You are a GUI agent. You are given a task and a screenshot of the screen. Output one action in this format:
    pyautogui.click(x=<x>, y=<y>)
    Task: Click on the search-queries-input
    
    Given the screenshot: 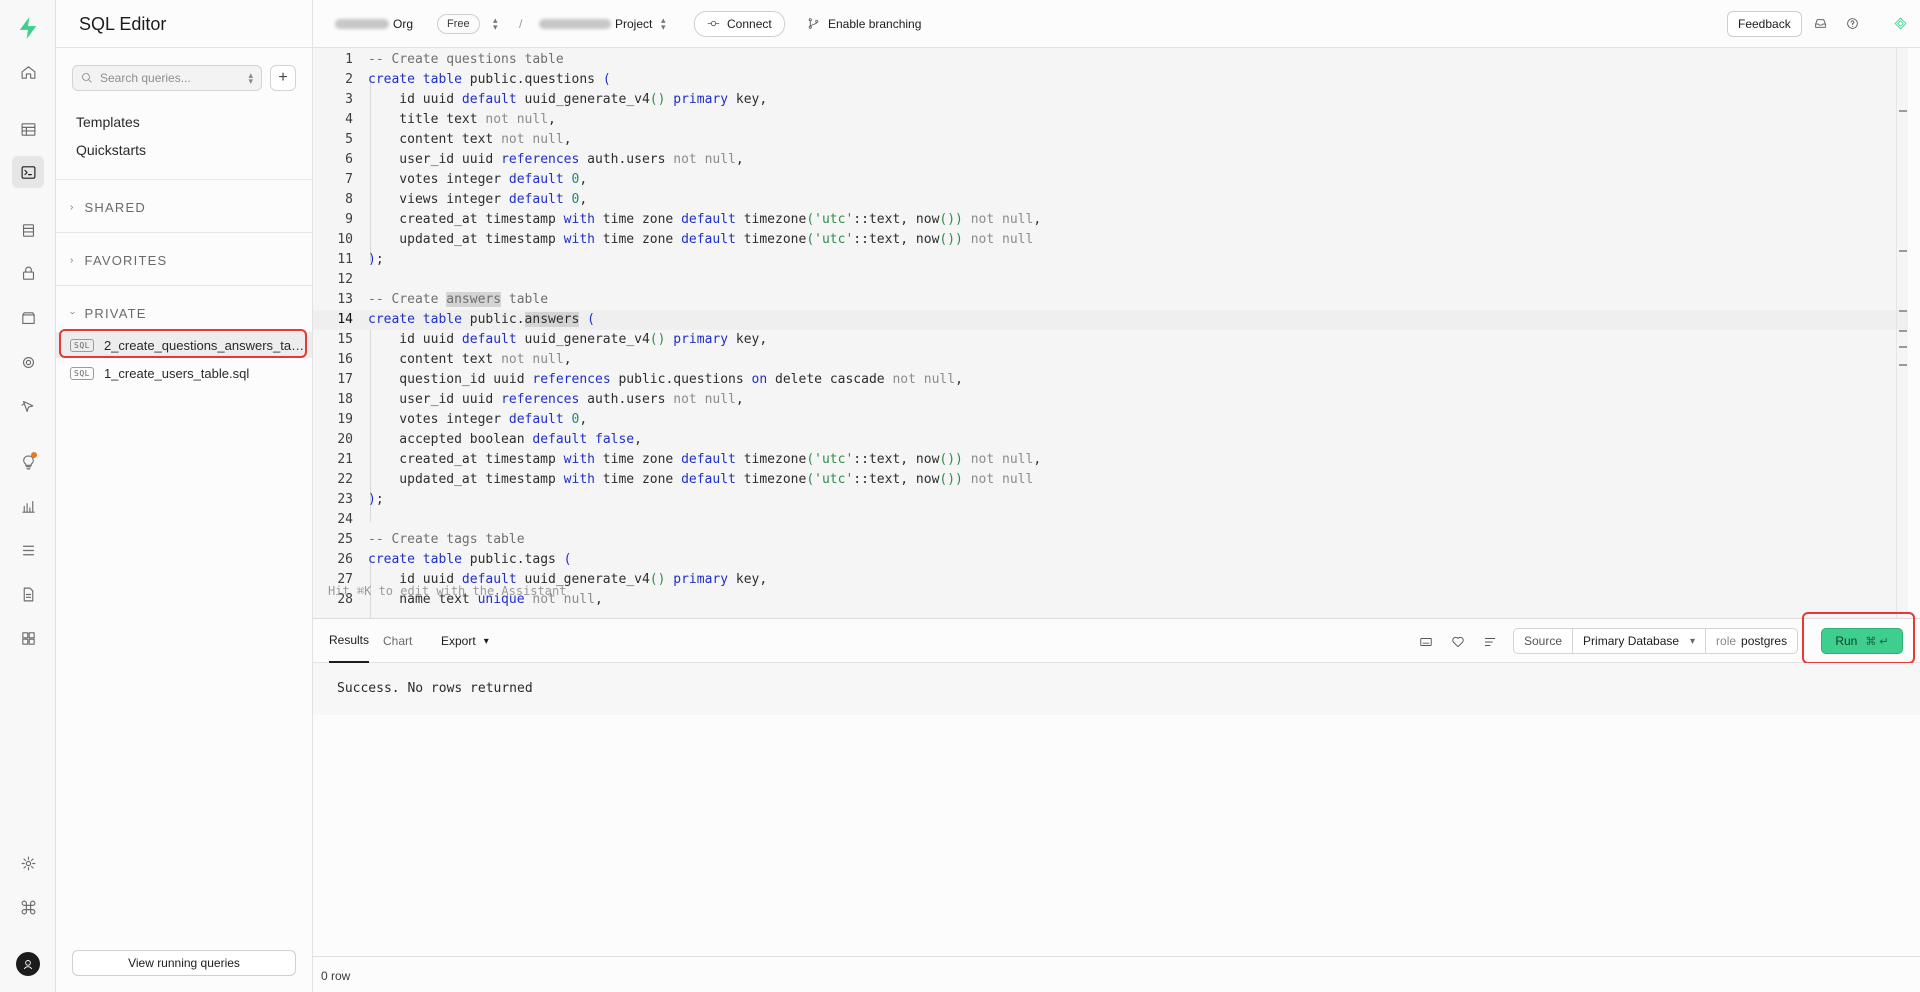 What is the action you would take?
    pyautogui.click(x=170, y=78)
    